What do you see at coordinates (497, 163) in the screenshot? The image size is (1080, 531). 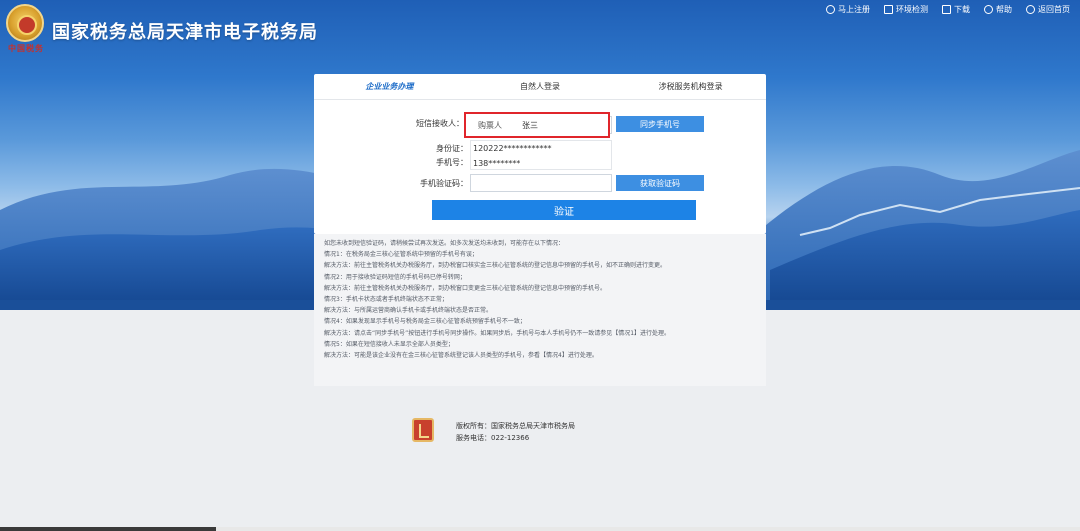 I see `phone-value: 138********` at bounding box center [497, 163].